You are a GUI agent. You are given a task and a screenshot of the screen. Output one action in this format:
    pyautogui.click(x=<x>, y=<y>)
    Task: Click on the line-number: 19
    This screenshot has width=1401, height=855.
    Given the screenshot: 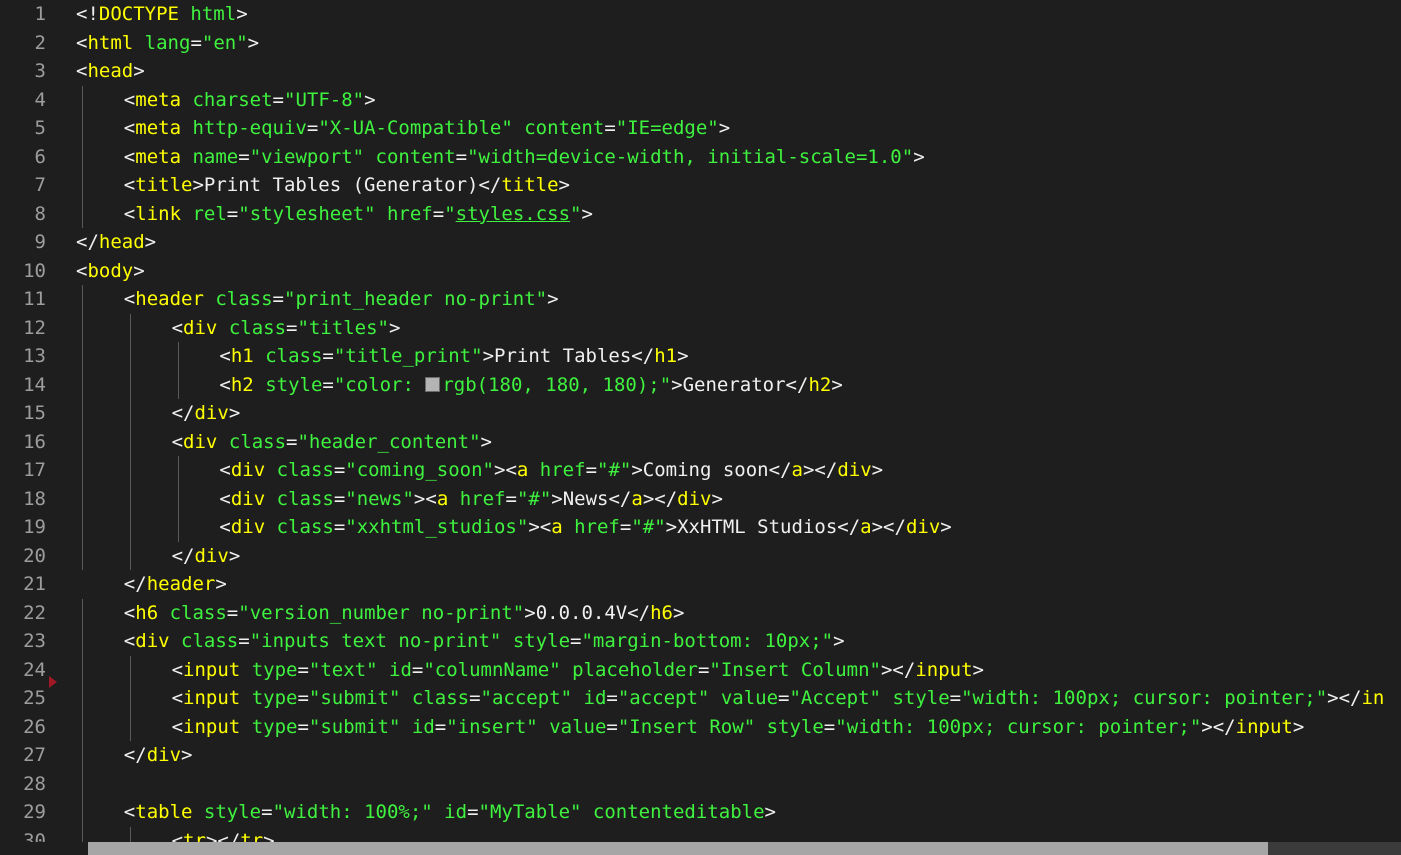 What is the action you would take?
    pyautogui.click(x=34, y=527)
    